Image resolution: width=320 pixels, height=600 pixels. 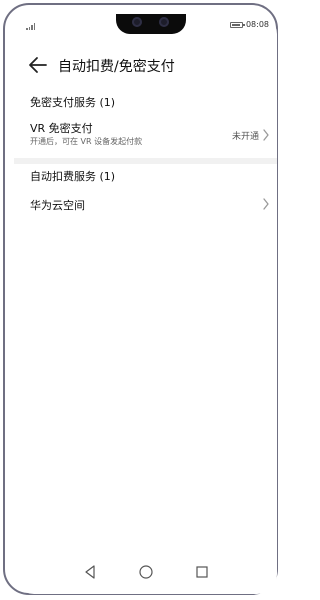 What do you see at coordinates (202, 572) in the screenshot?
I see `square-recent-icon` at bounding box center [202, 572].